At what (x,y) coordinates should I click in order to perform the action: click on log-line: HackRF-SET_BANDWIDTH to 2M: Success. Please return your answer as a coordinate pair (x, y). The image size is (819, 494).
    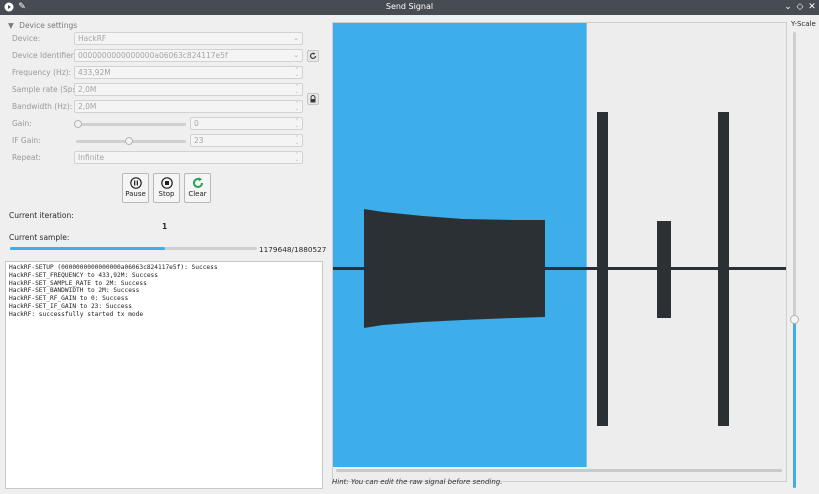
    Looking at the image, I should click on (74, 291).